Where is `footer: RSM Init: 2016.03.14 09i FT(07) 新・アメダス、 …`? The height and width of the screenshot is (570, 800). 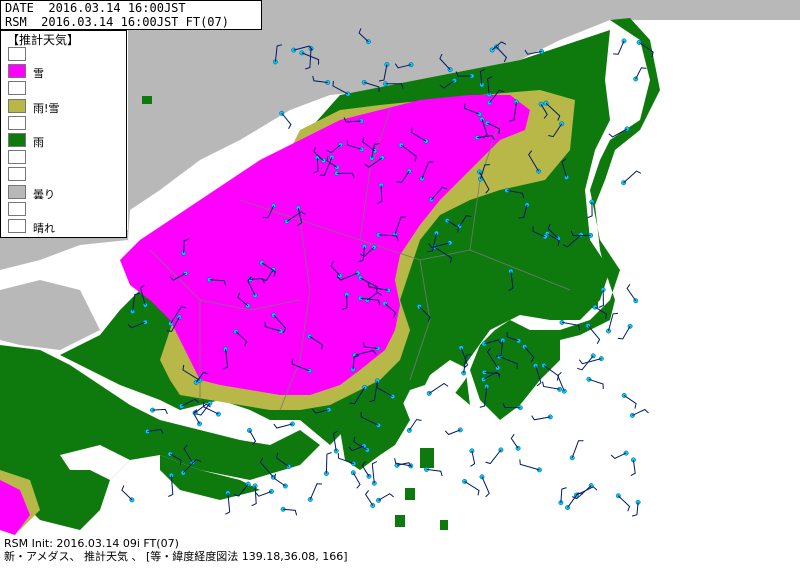
footer: RSM Init: 2016.03.14 09i FT(07) 新・アメダス、 … is located at coordinates (400, 553).